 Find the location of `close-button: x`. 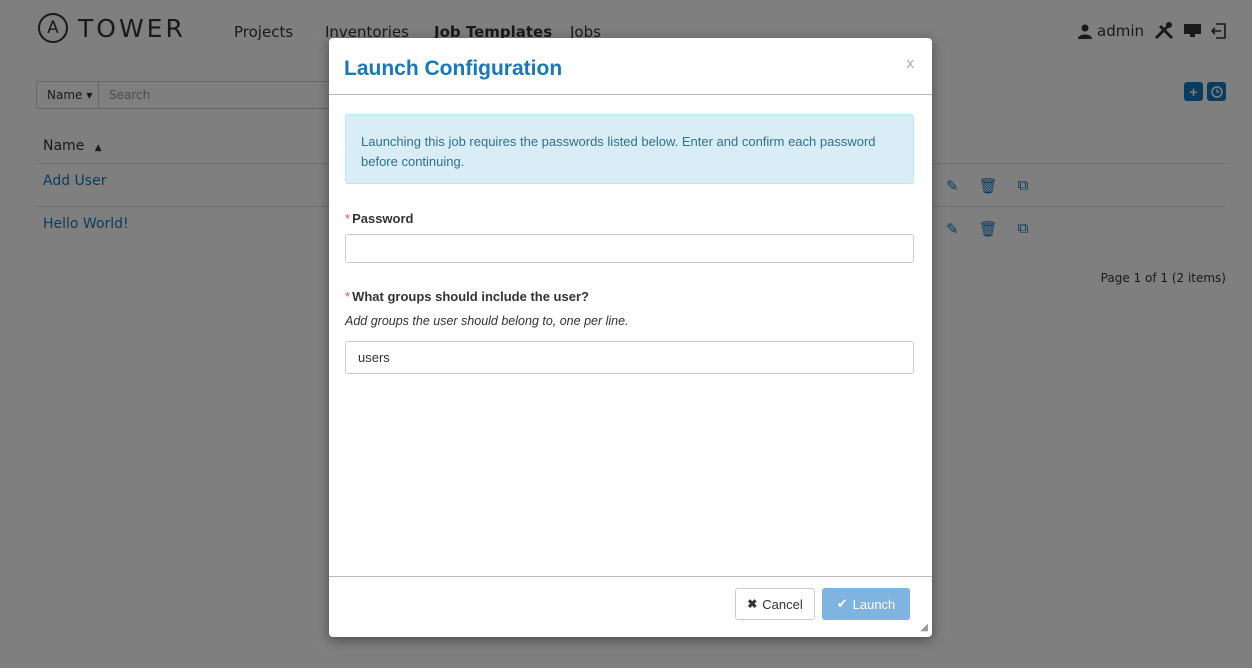

close-button: x is located at coordinates (911, 63).